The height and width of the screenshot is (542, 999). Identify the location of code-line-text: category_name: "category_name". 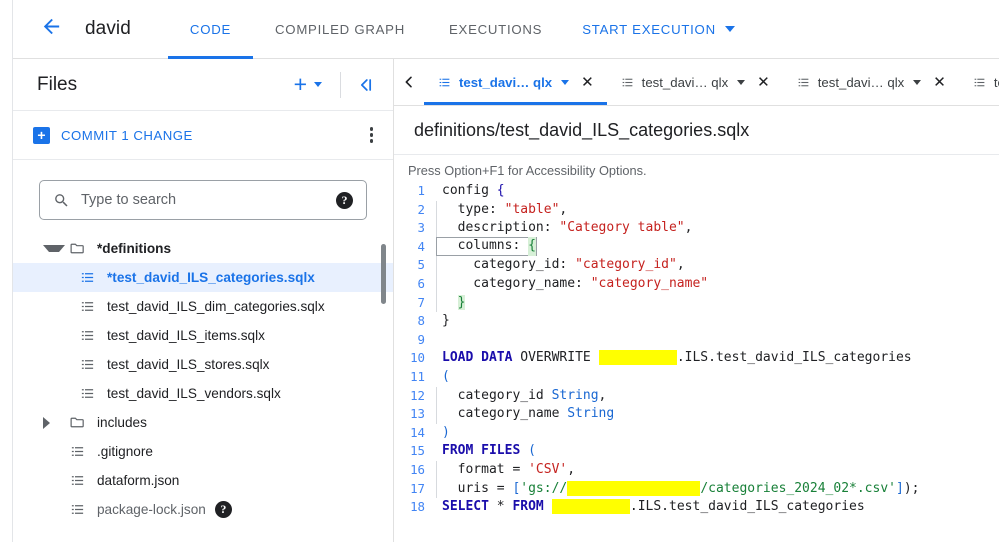
(572, 284).